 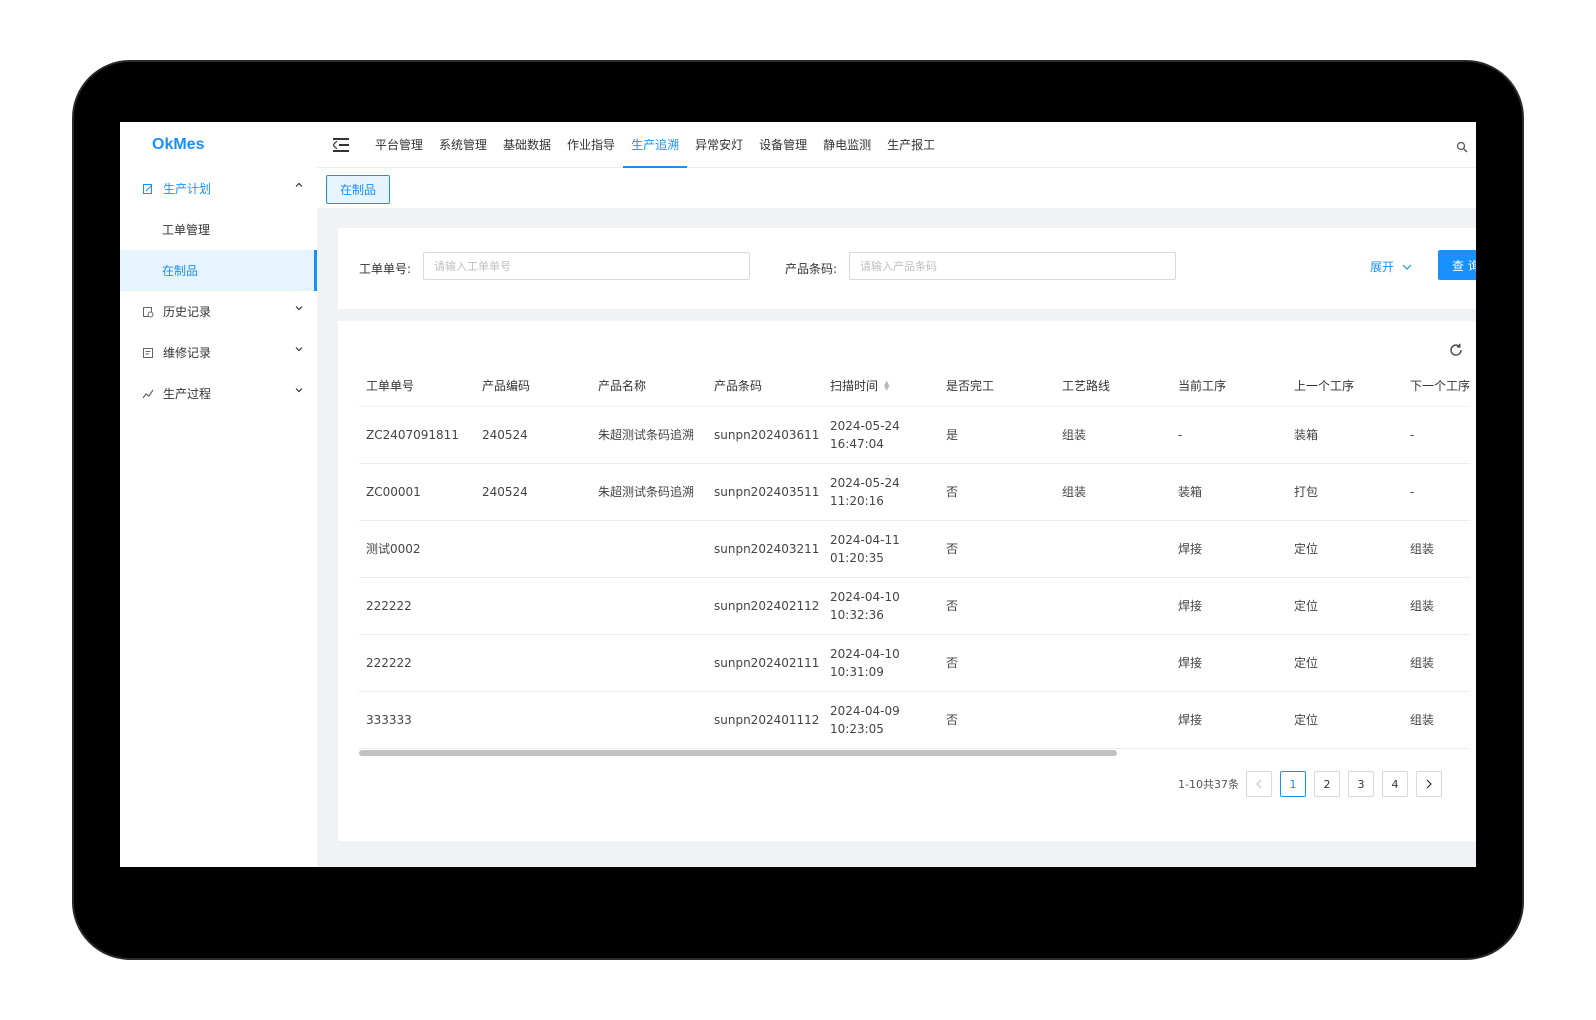 What do you see at coordinates (1113, 435) in the screenshot?
I see `cell-route: 组装` at bounding box center [1113, 435].